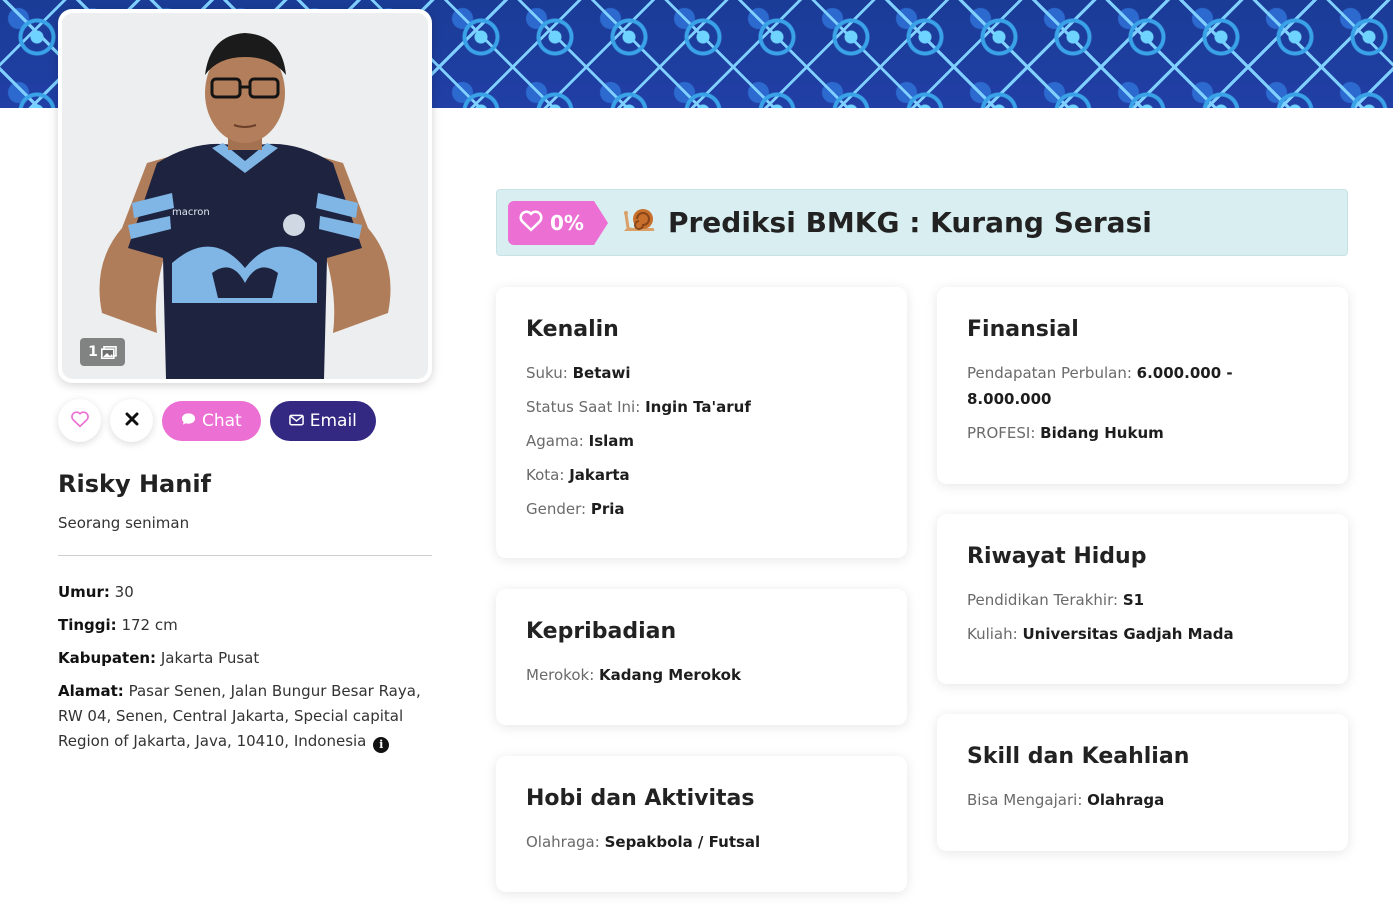 This screenshot has width=1393, height=913. What do you see at coordinates (1023, 329) in the screenshot?
I see `card-title: Finansial` at bounding box center [1023, 329].